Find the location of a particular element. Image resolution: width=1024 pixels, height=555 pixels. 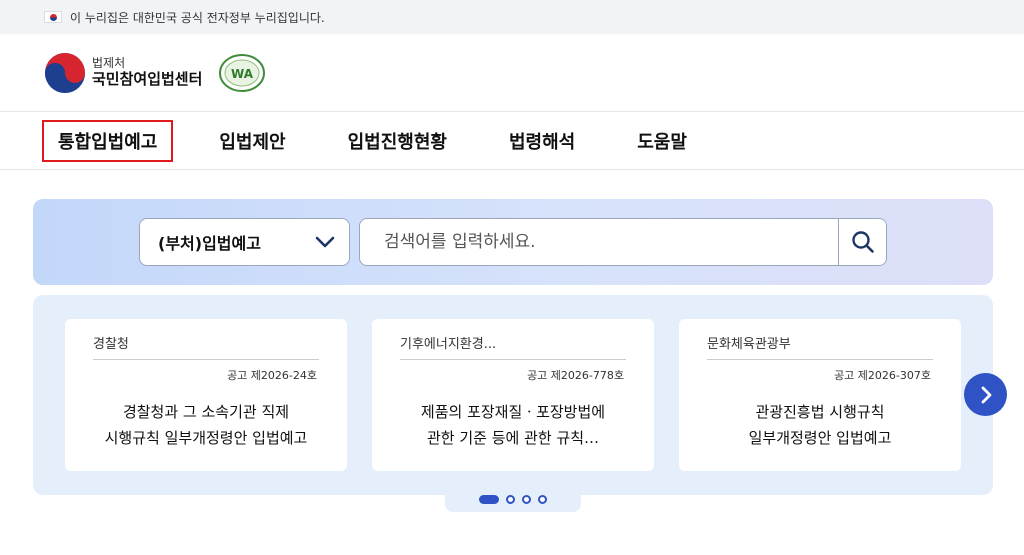

search-band: (부처)입법예고 is located at coordinates (513, 242).